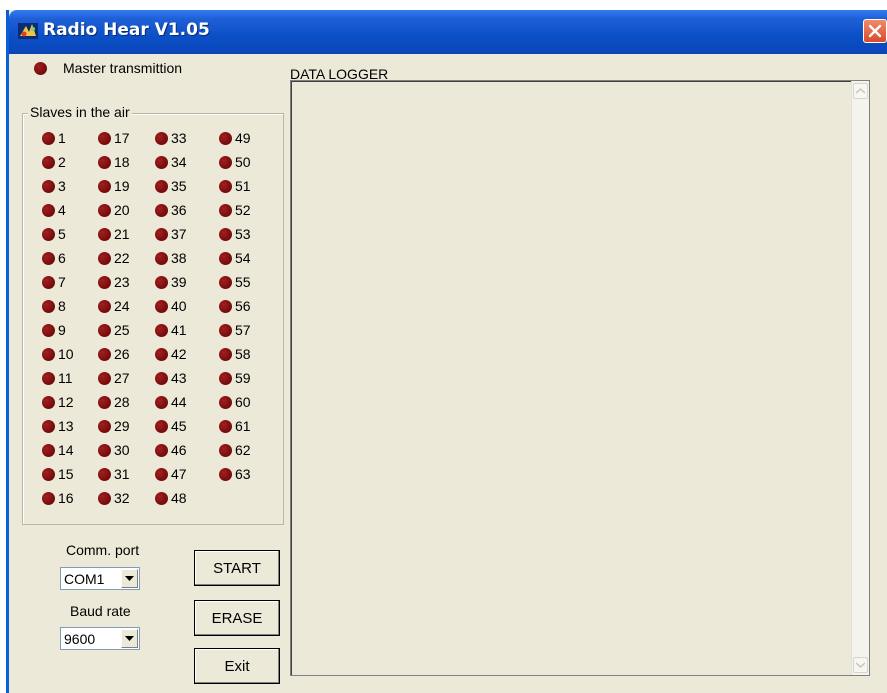  Describe the element at coordinates (860, 91) in the screenshot. I see `scroll-up-button` at that location.